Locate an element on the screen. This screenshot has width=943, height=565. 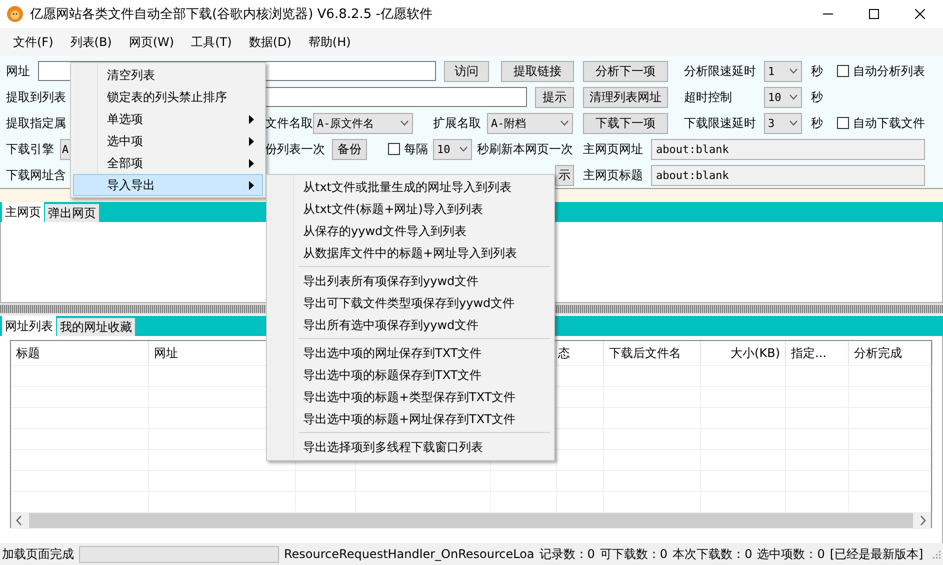
field-label: 网址 is located at coordinates (18, 71).